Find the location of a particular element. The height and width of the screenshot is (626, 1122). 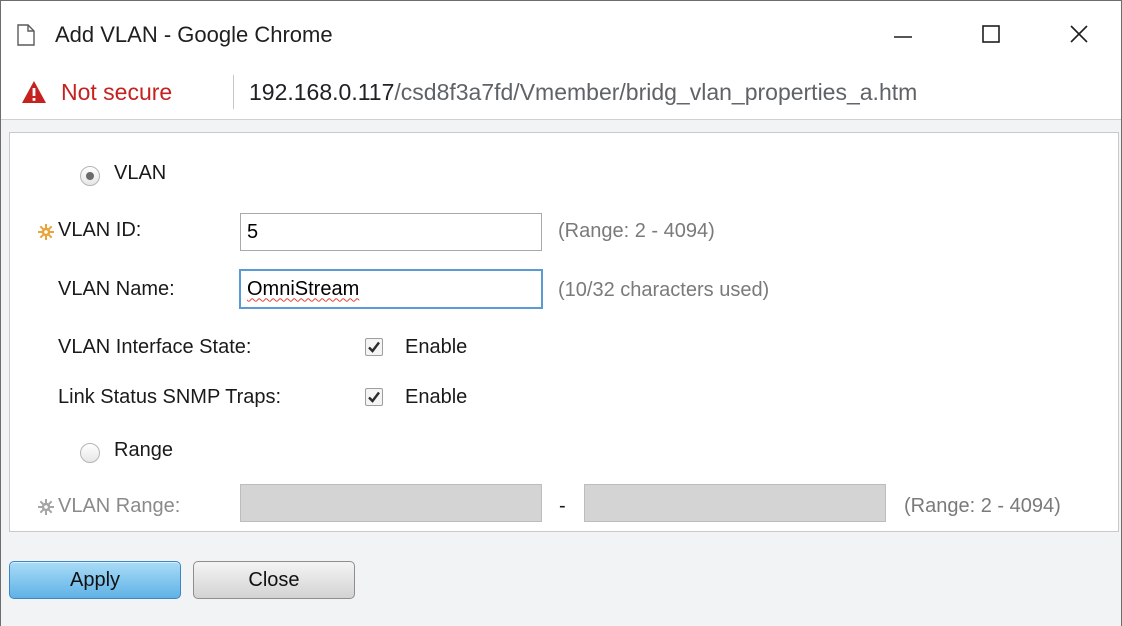

interface-state-checkbox is located at coordinates (374, 347).